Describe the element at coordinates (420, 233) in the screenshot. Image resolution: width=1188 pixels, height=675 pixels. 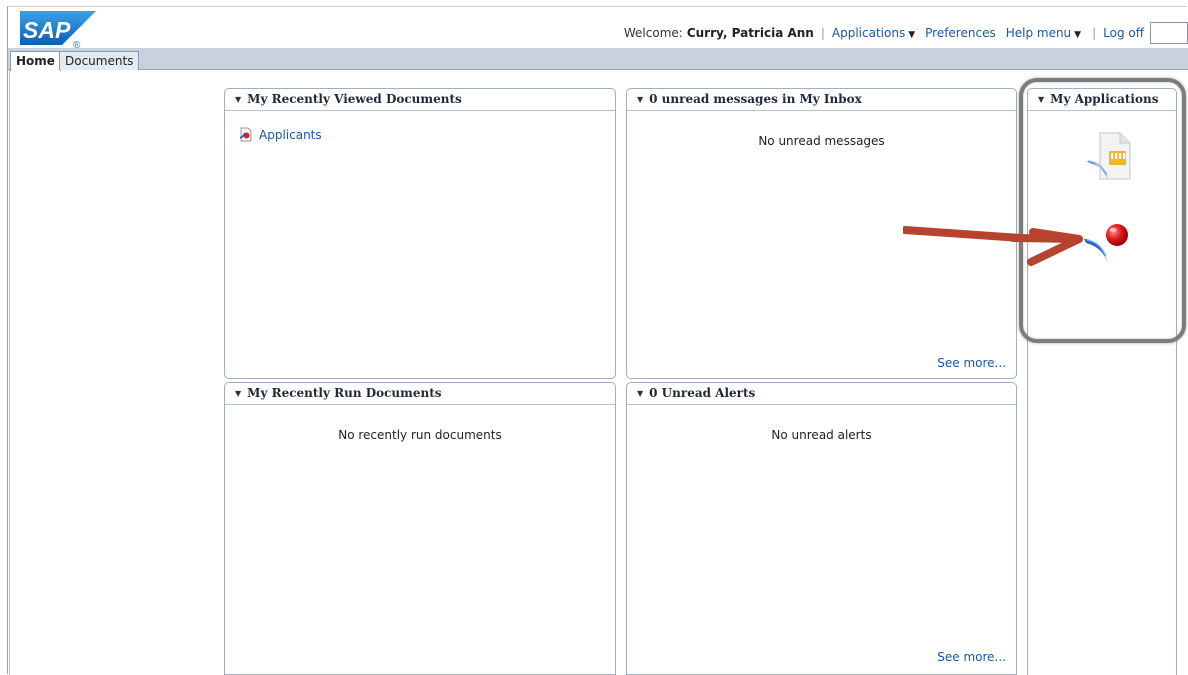
I see `recently-viewed-panel: ▼ My Recently Viewed Documents Applicants` at that location.